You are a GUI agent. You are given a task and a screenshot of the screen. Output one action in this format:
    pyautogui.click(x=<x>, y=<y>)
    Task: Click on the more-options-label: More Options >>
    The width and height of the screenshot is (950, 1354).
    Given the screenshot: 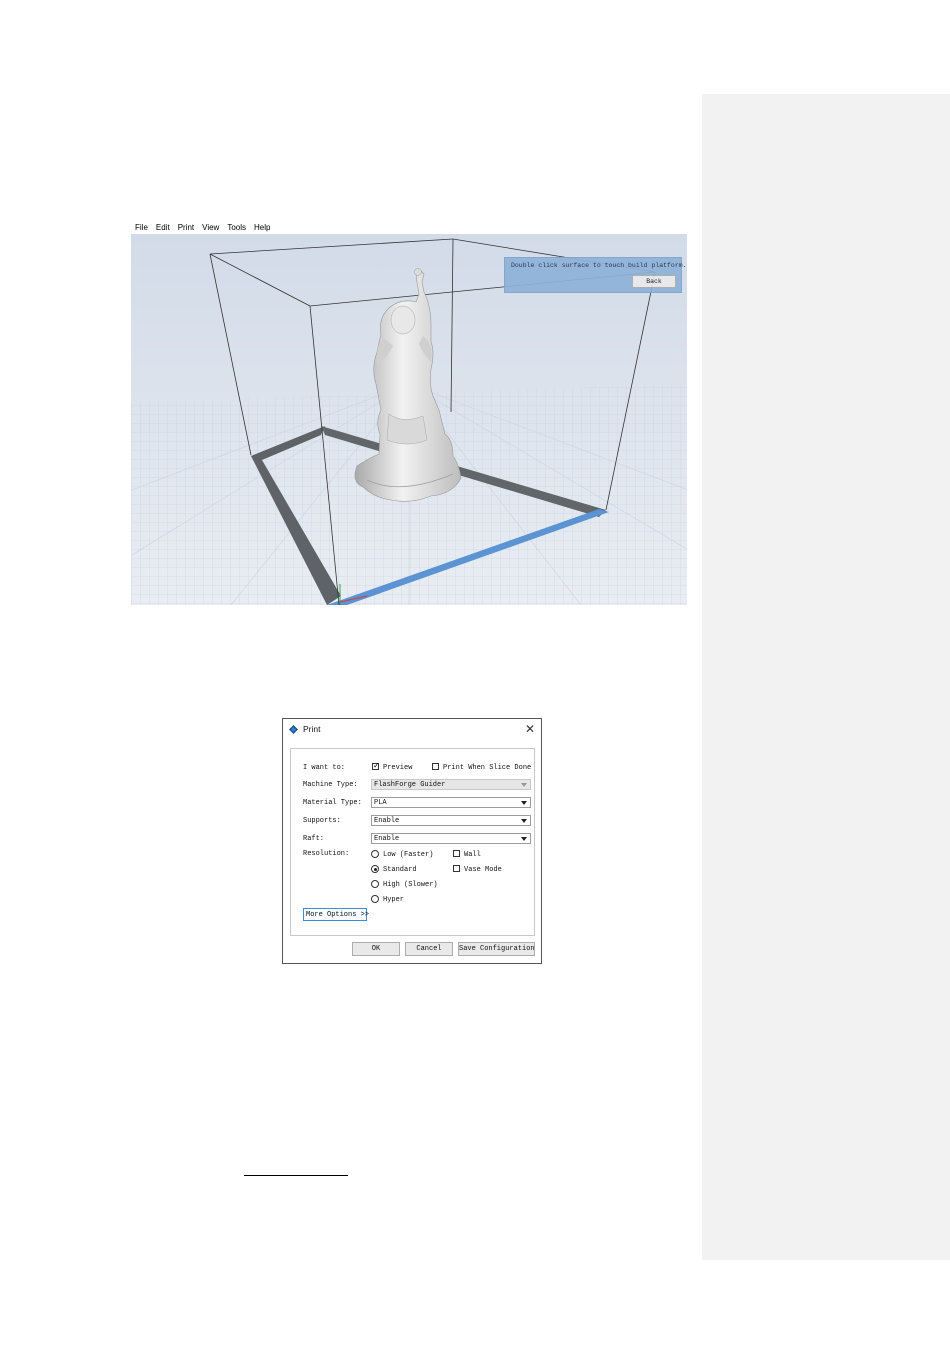 What is the action you would take?
    pyautogui.click(x=338, y=915)
    